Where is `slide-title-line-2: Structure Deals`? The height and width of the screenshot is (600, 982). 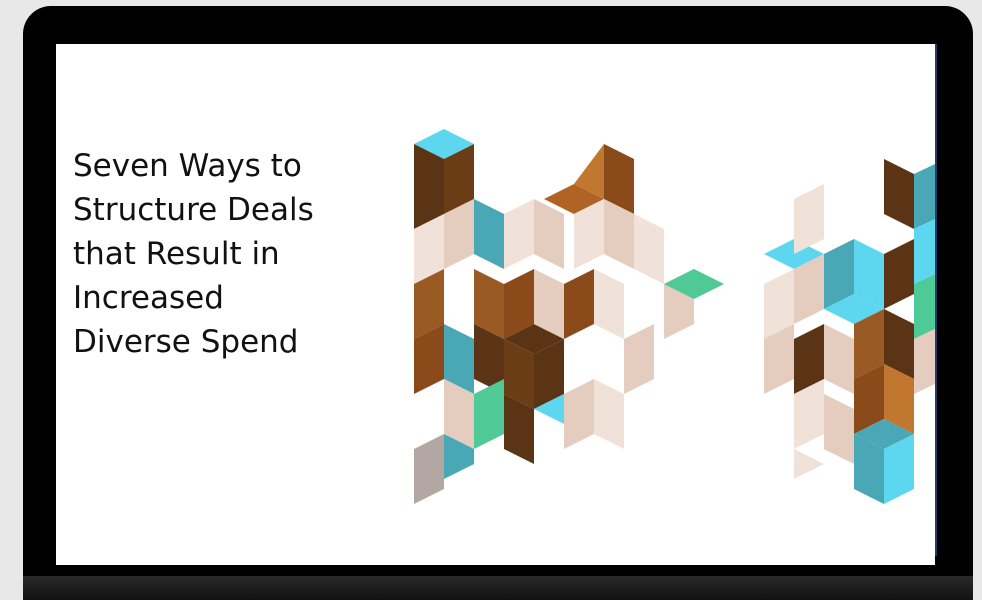
slide-title-line-2: Structure Deals is located at coordinates (193, 210).